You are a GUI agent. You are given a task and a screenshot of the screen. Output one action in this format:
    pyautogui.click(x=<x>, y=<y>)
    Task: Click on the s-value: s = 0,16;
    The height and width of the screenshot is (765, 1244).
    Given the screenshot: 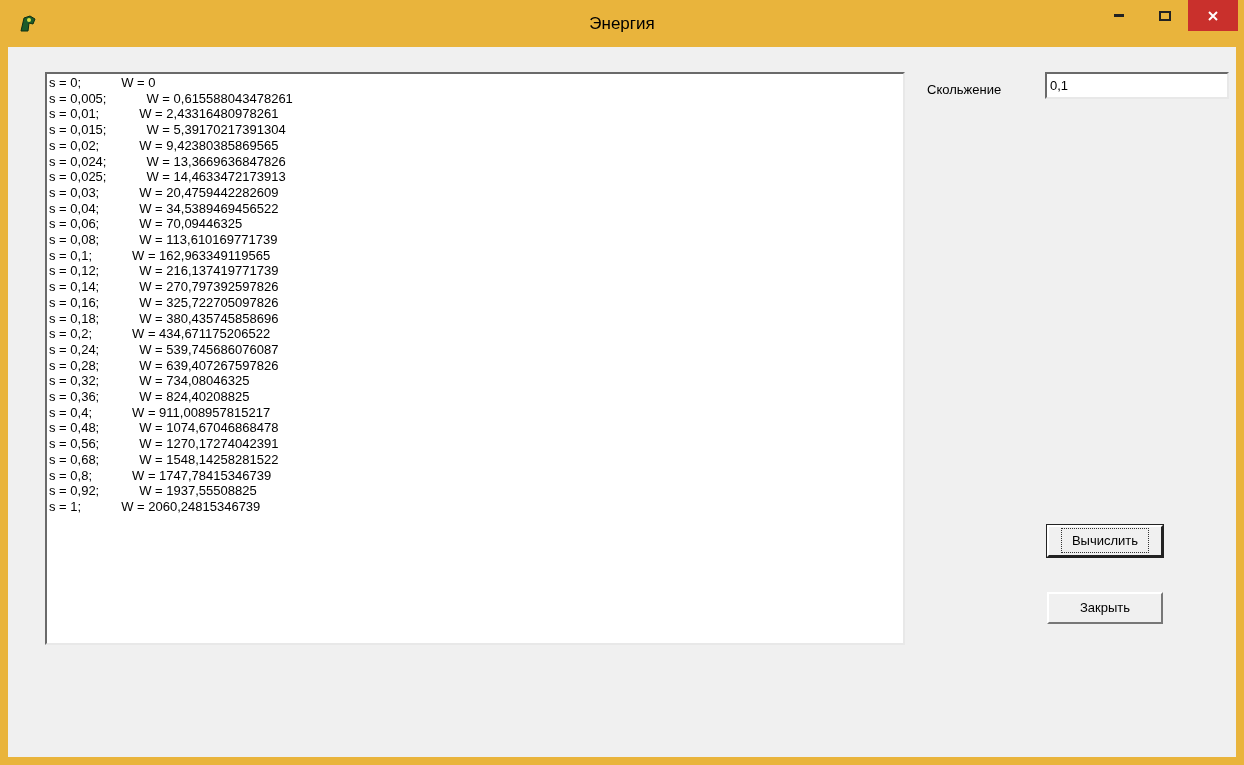 What is the action you would take?
    pyautogui.click(x=74, y=302)
    